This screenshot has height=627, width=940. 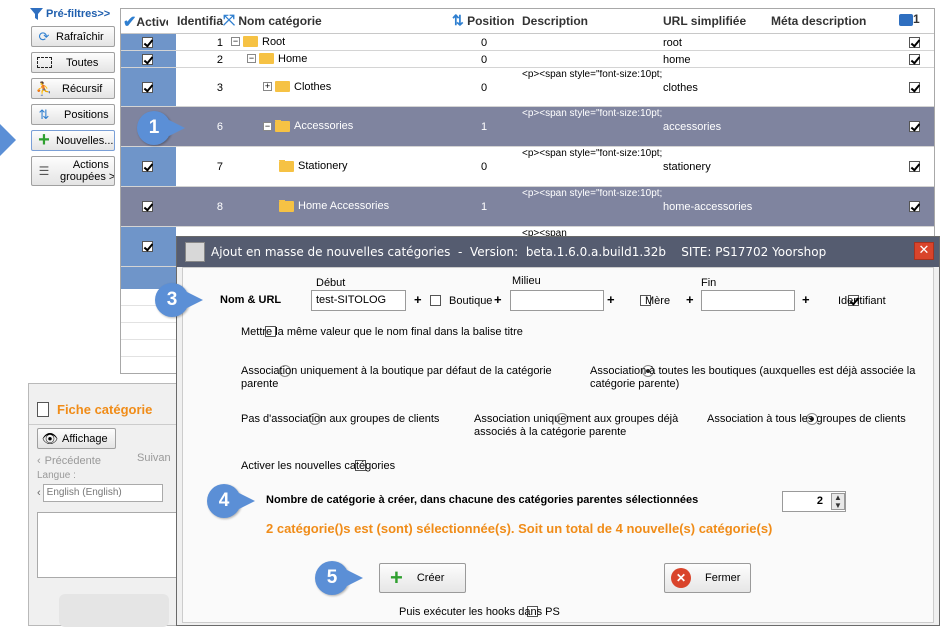 What do you see at coordinates (8, 140) in the screenshot?
I see `pointer-arrow-edge` at bounding box center [8, 140].